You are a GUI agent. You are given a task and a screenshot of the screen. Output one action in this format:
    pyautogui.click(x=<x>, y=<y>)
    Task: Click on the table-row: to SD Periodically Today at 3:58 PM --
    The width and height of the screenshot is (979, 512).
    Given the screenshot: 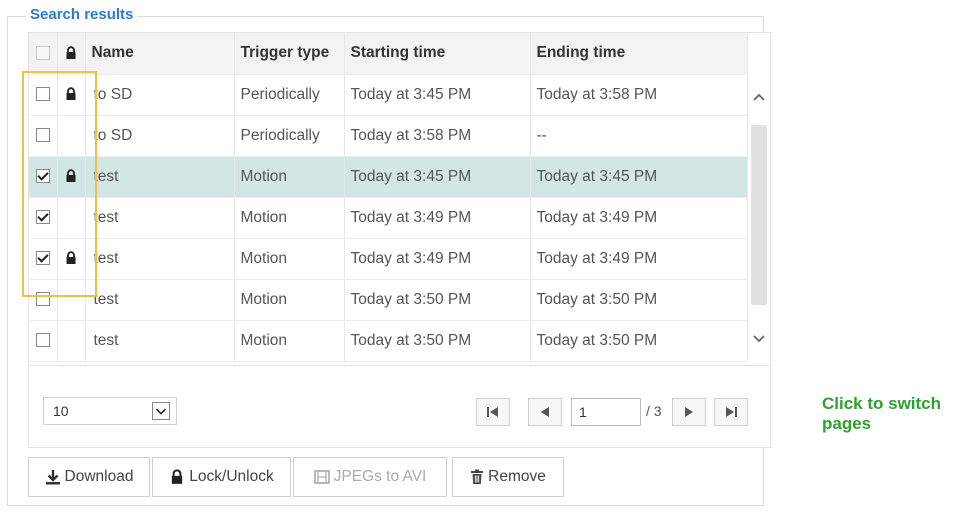 What is the action you would take?
    pyautogui.click(x=388, y=136)
    